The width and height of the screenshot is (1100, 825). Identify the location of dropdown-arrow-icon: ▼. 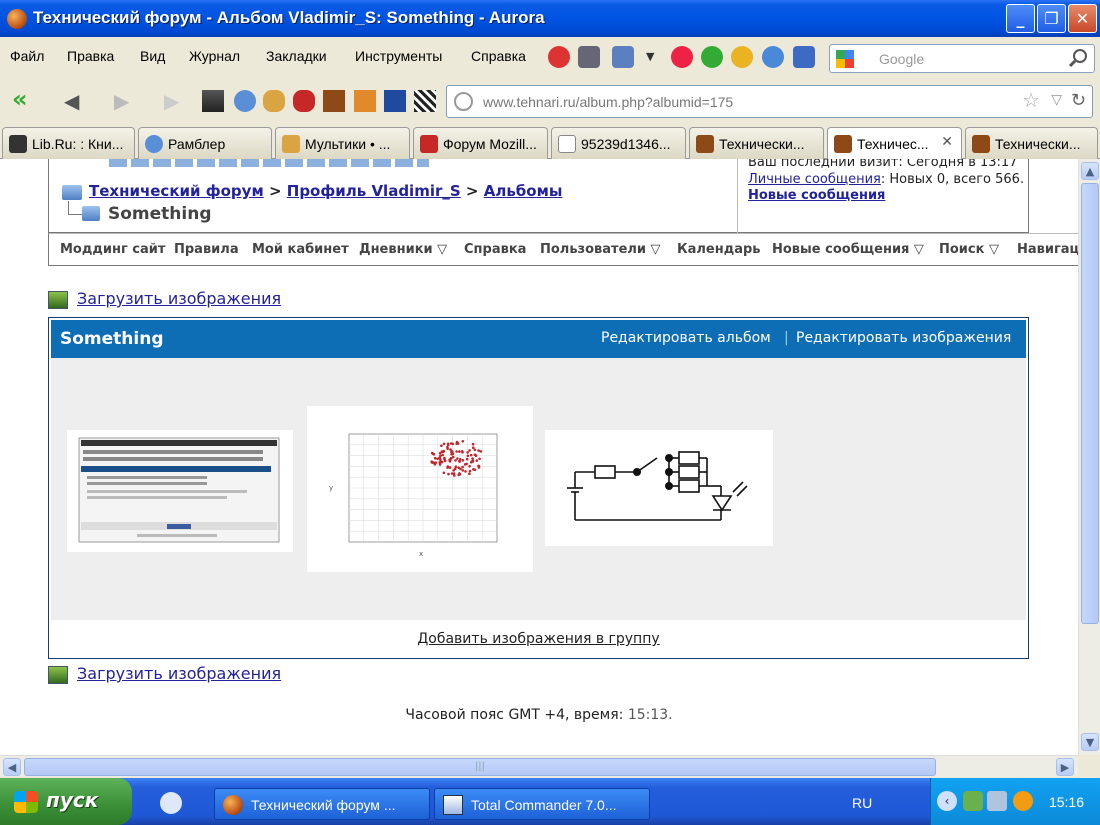
(652, 56).